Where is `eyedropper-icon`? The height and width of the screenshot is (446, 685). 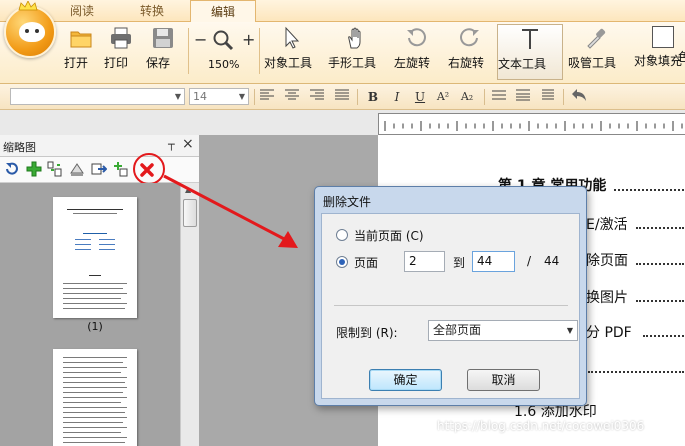 eyedropper-icon is located at coordinates (596, 38).